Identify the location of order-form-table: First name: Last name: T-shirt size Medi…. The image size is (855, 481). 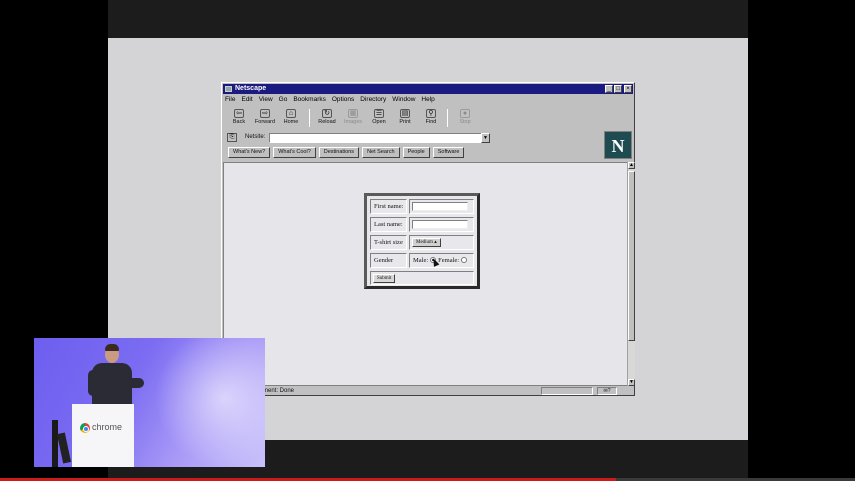
(422, 241).